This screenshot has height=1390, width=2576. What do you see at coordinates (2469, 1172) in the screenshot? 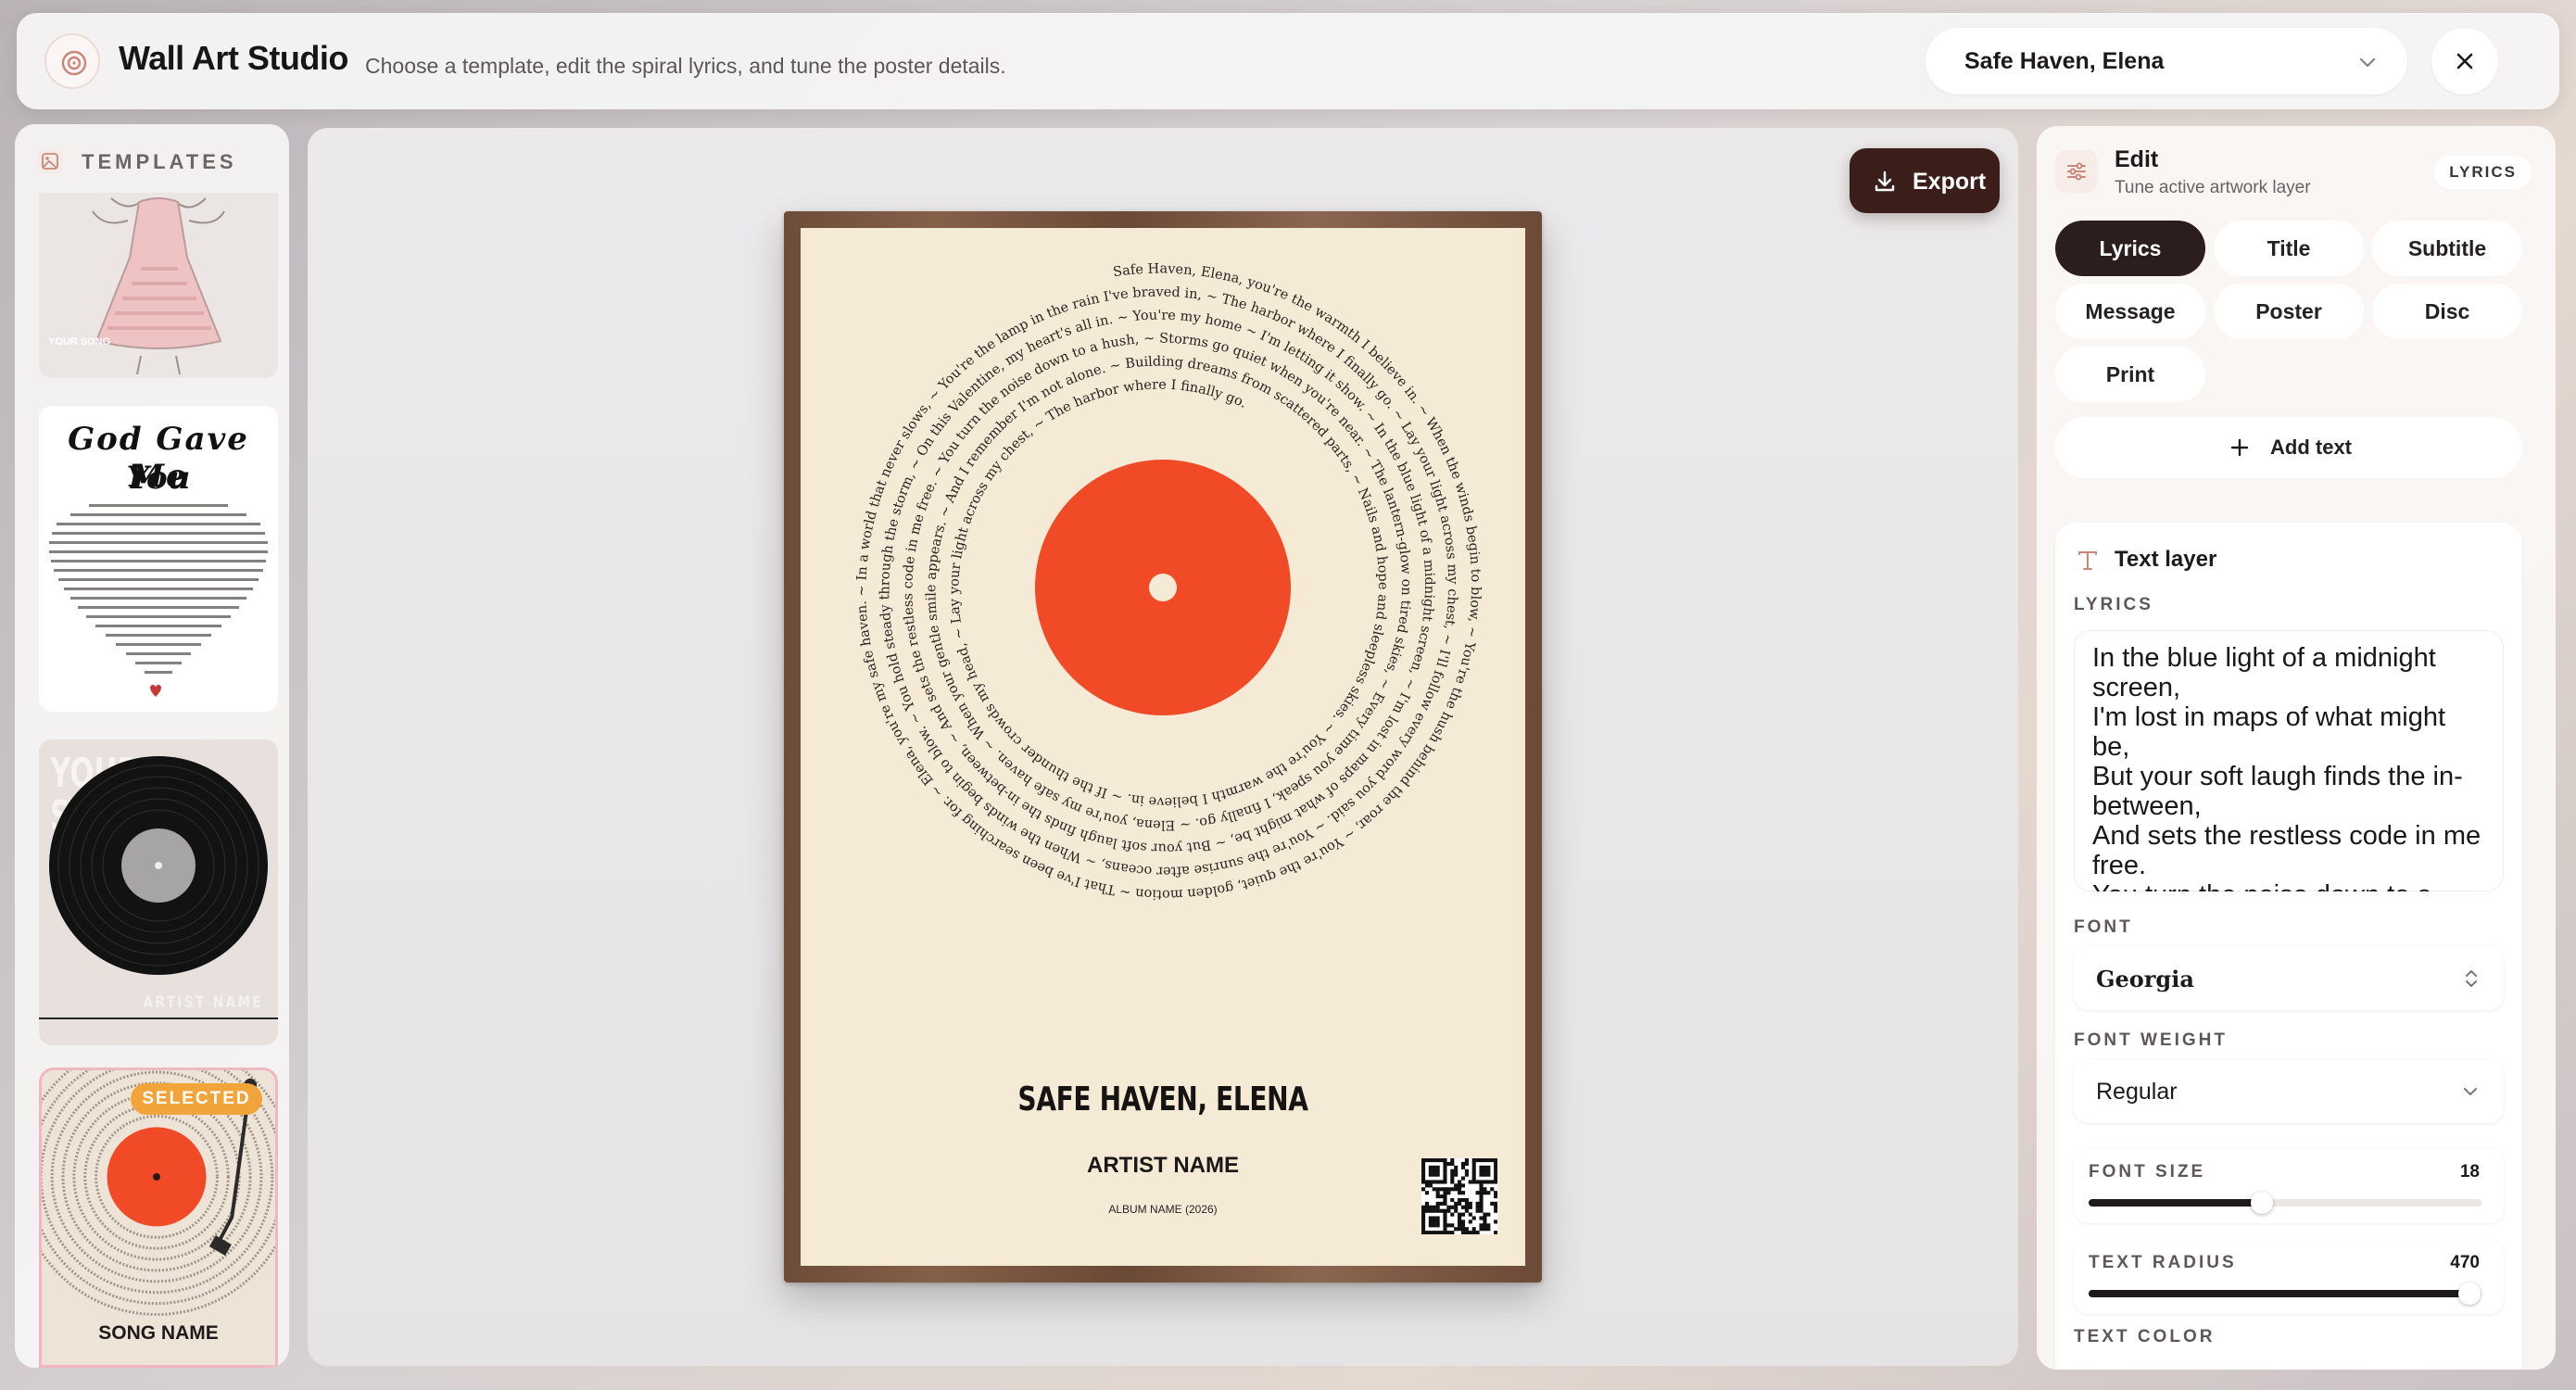
I see `font-size-value: 18` at bounding box center [2469, 1172].